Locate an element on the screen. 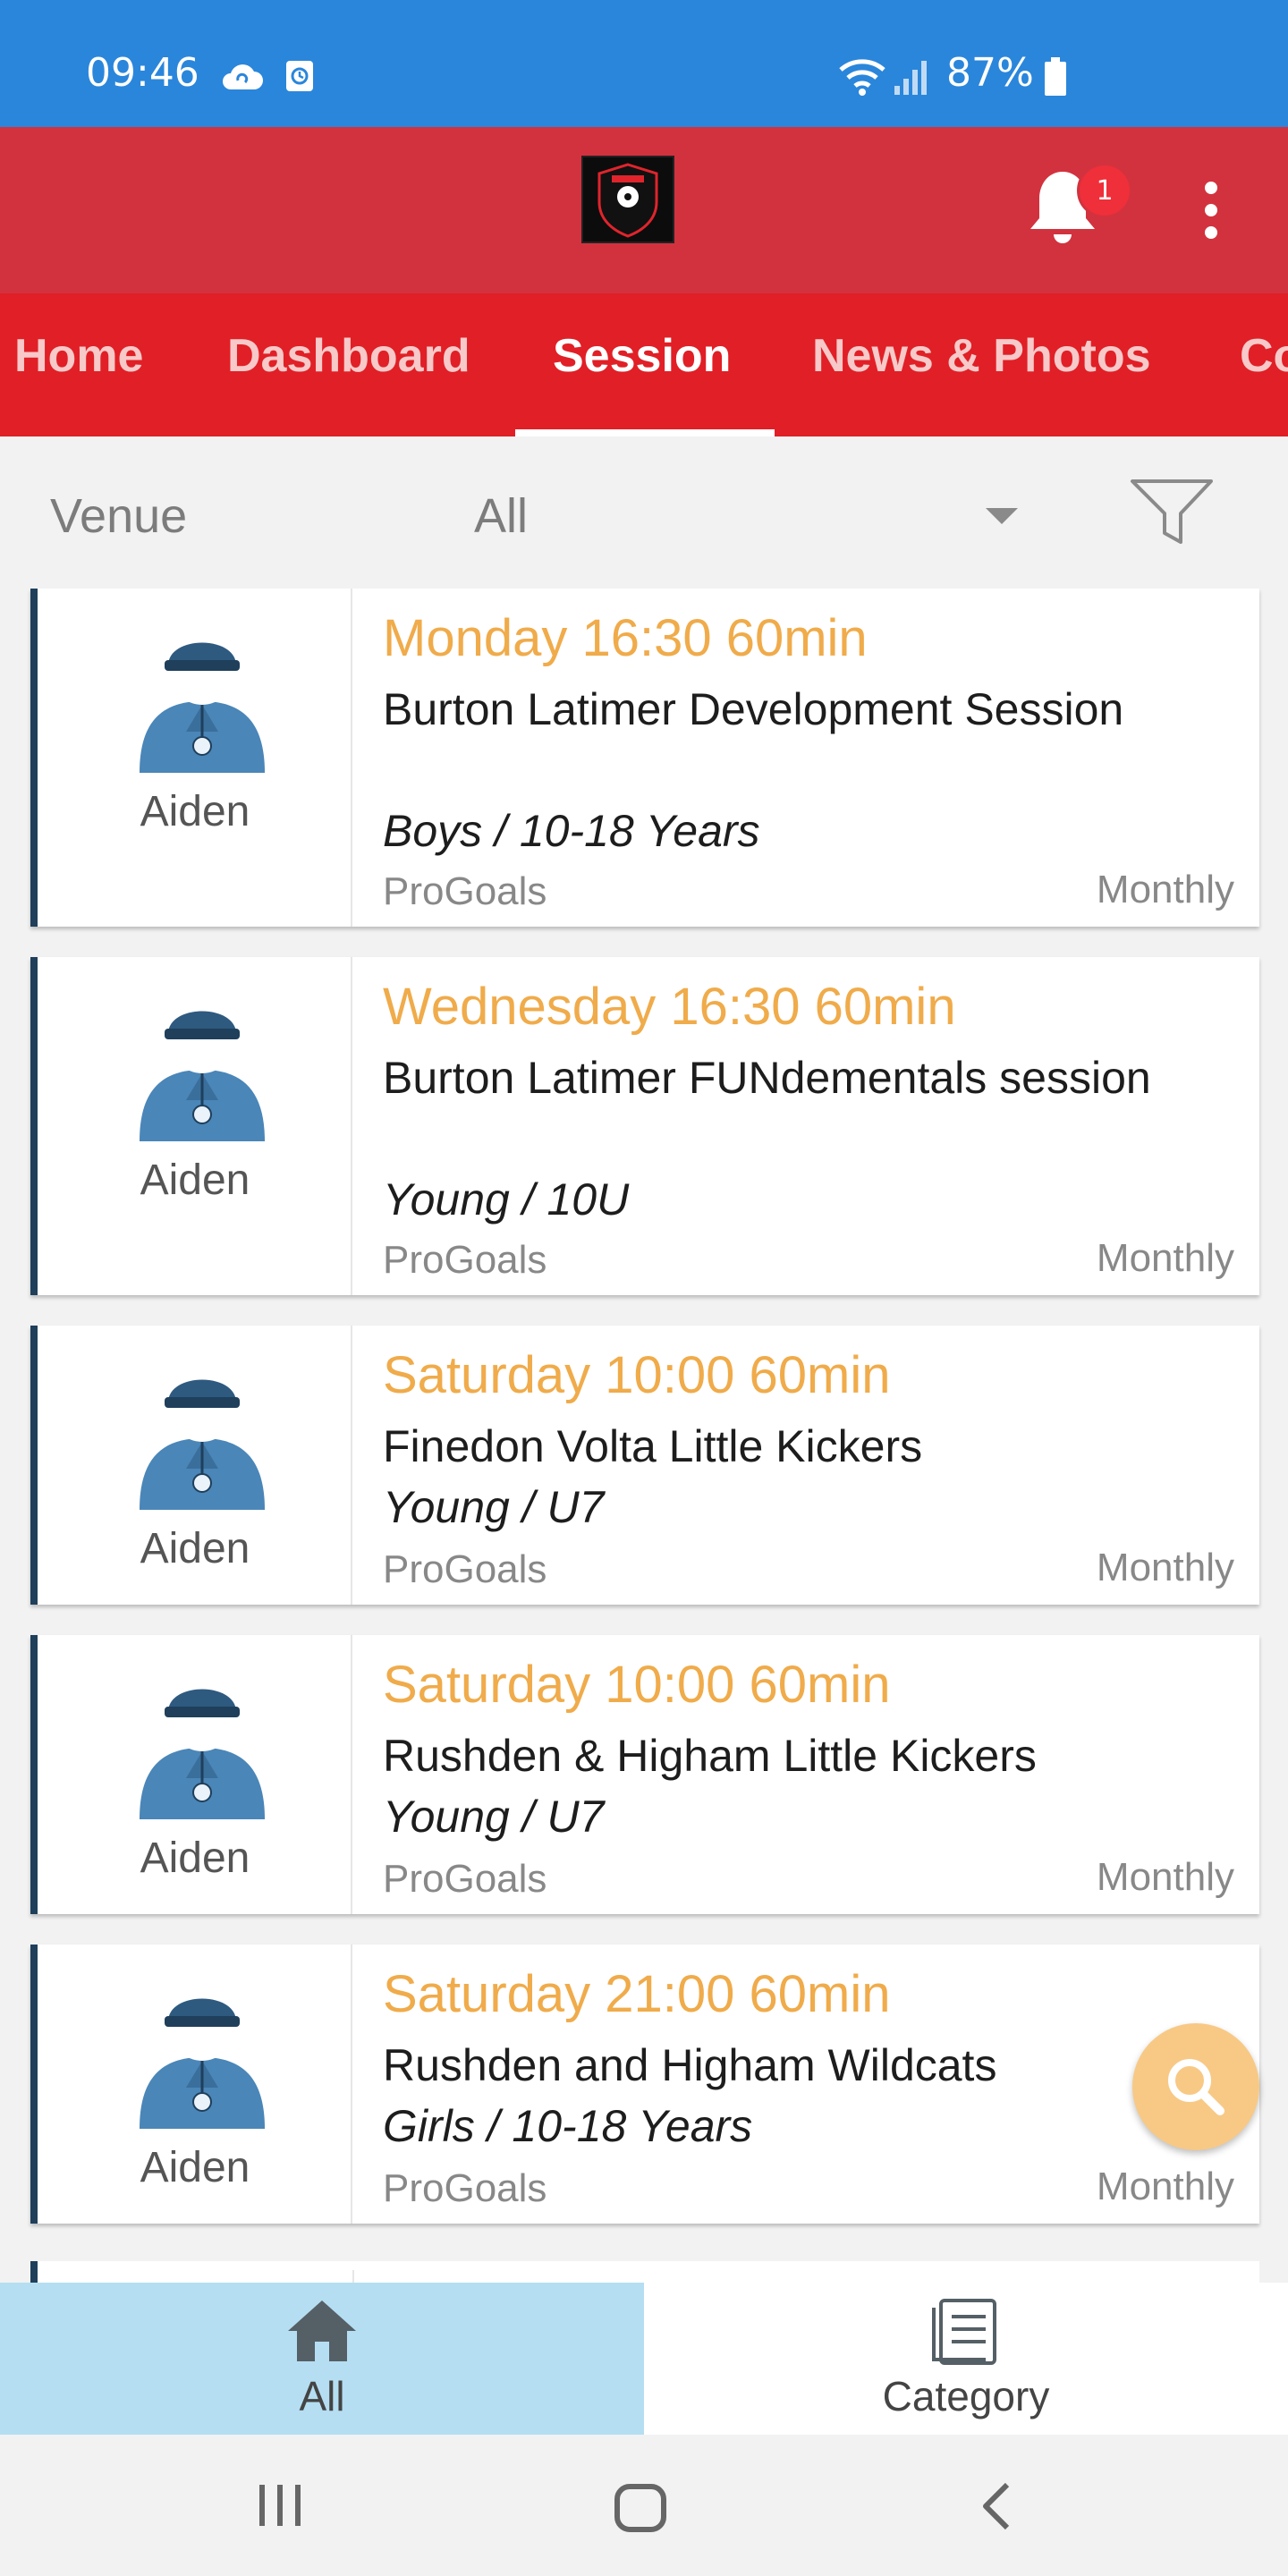  document-list-icon is located at coordinates (964, 2332).